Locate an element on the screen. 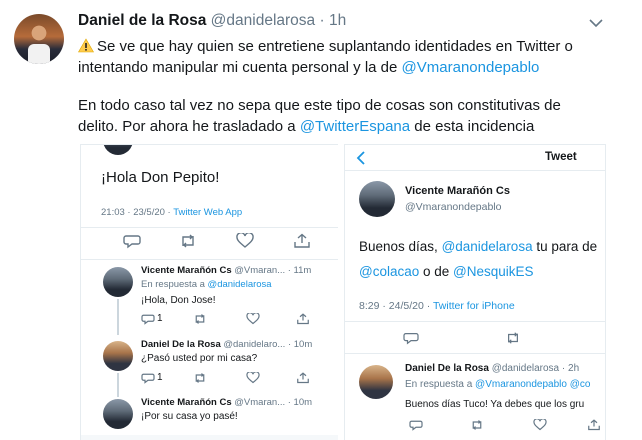  tweet-text: tu para de is located at coordinates (565, 246).